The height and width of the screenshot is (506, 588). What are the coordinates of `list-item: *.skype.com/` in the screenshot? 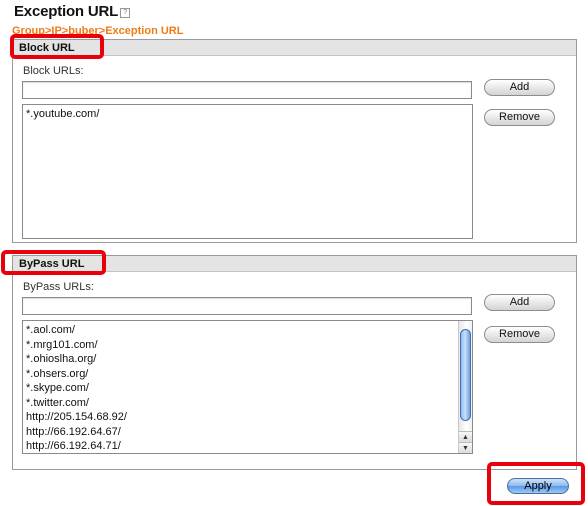 It's located at (240, 388).